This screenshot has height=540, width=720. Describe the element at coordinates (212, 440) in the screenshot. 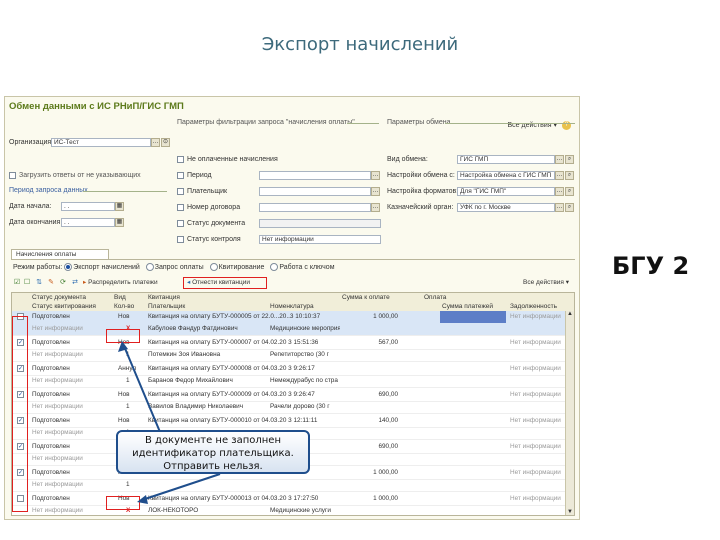

I see `callout-line-1: В документе не заполнен` at that location.